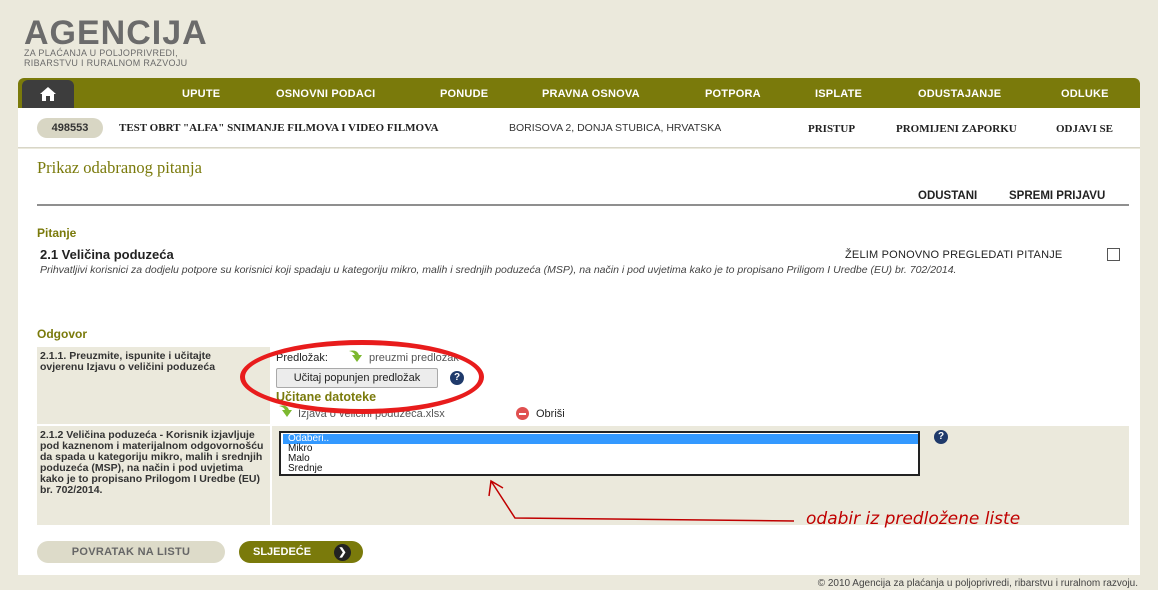  Describe the element at coordinates (941, 437) in the screenshot. I see `help-icon: ?` at that location.